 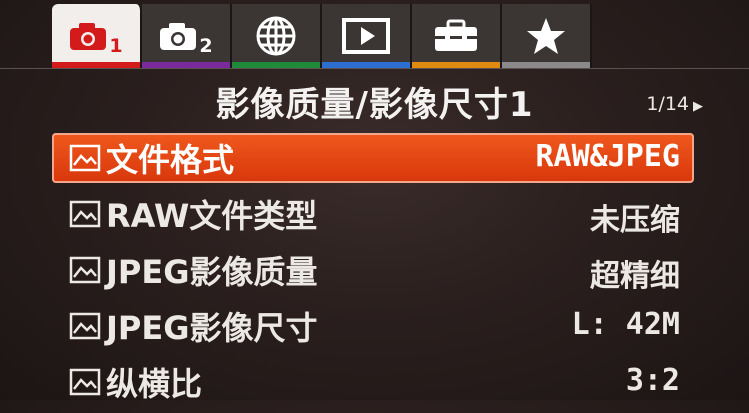 I want to click on tab-playback, so click(x=367, y=36).